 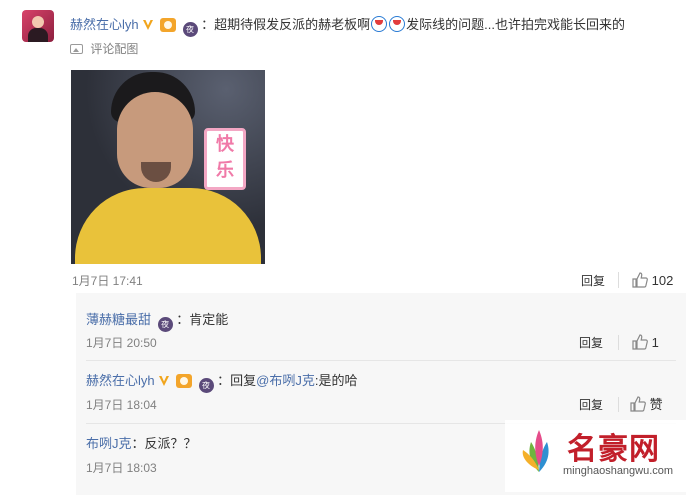 I want to click on reply-2-like-label: 赞, so click(x=656, y=404).